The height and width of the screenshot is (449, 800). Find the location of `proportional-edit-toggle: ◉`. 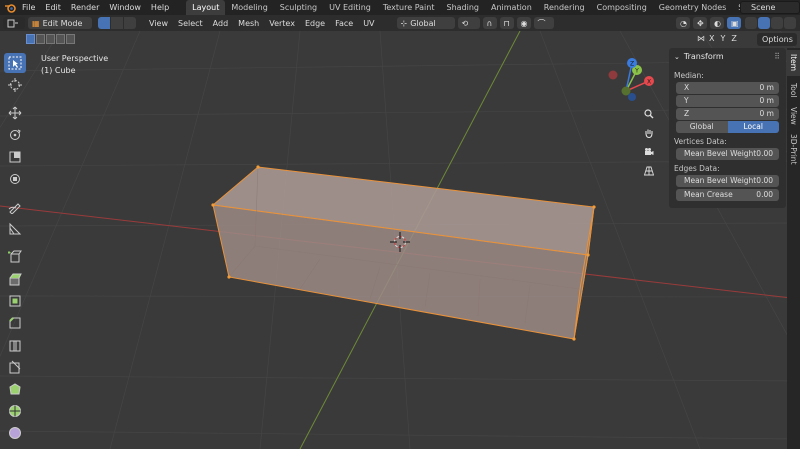

proportional-edit-toggle: ◉ is located at coordinates (523, 23).